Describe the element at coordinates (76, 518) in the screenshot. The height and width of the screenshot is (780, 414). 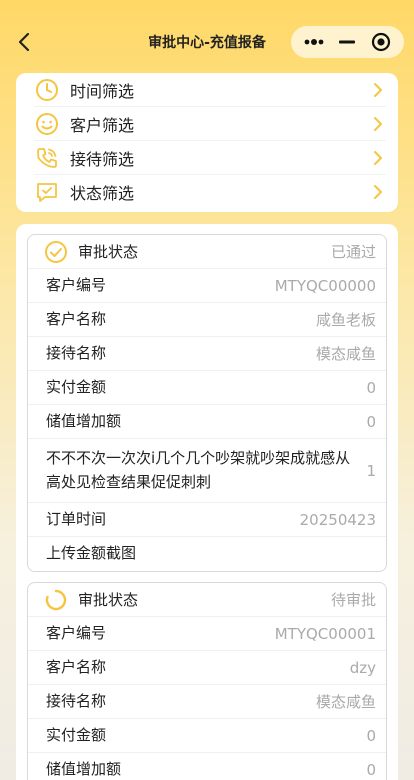
I see `field-label: 订单时间` at that location.